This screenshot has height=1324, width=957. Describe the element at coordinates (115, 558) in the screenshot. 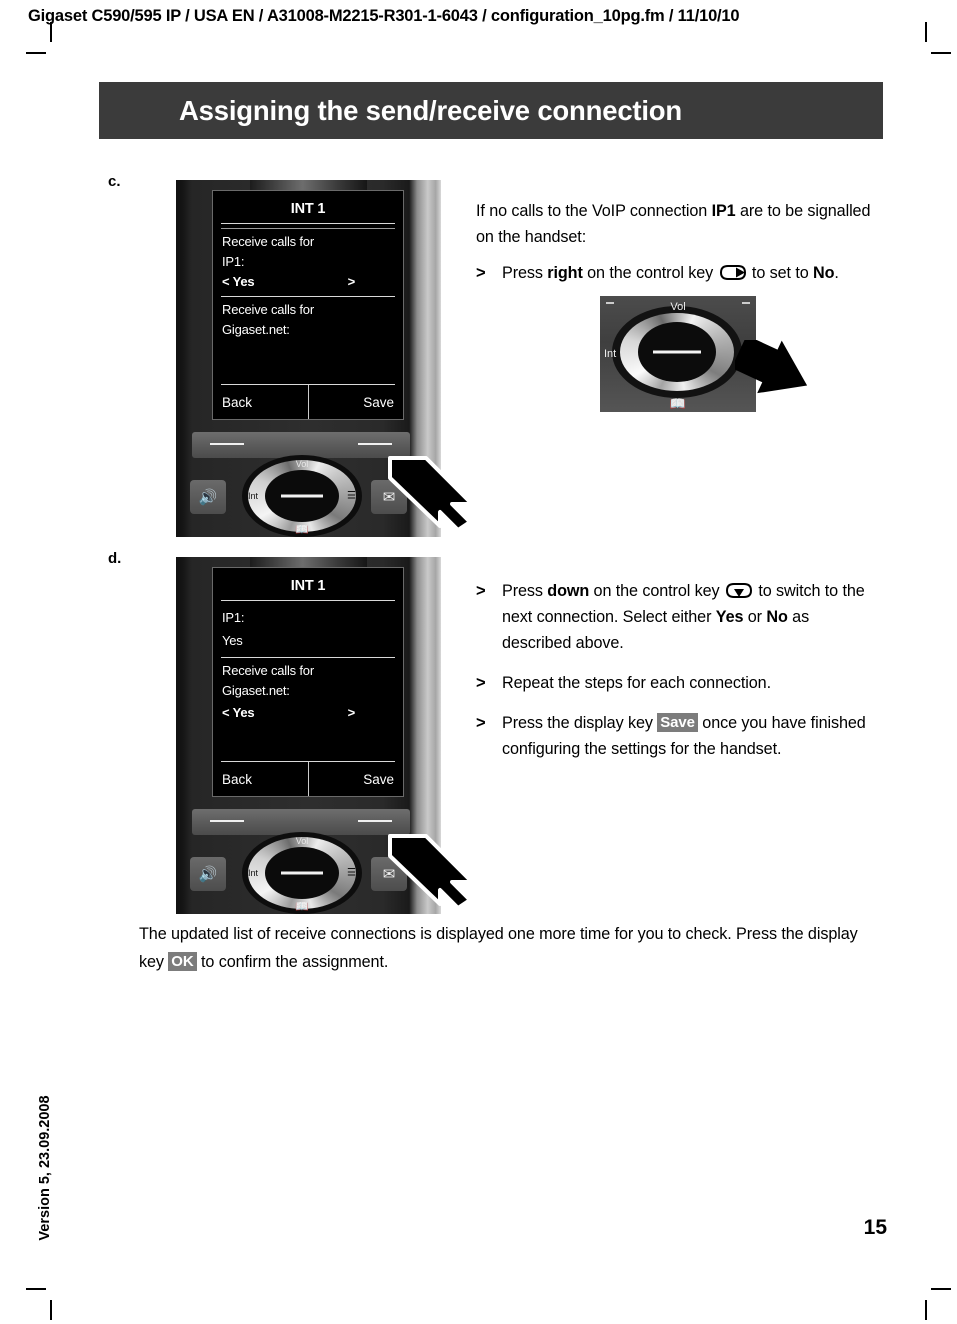

I see `step-letter-d: d.` at that location.